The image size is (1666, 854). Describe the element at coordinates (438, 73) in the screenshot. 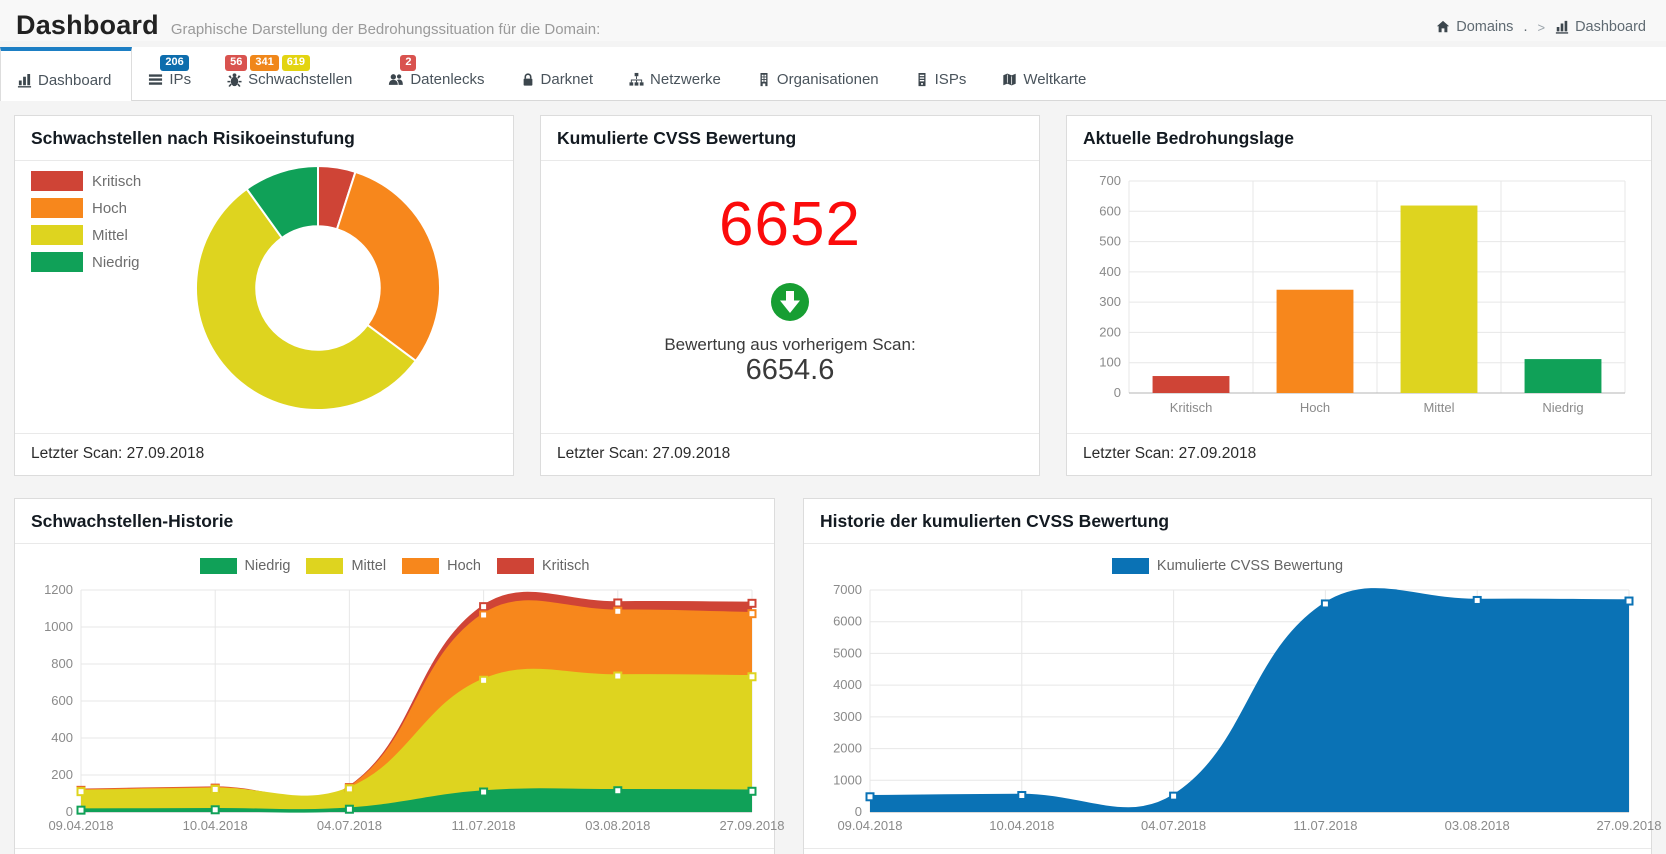

I see `tab-datenlecks: 2 Datenlecks` at that location.